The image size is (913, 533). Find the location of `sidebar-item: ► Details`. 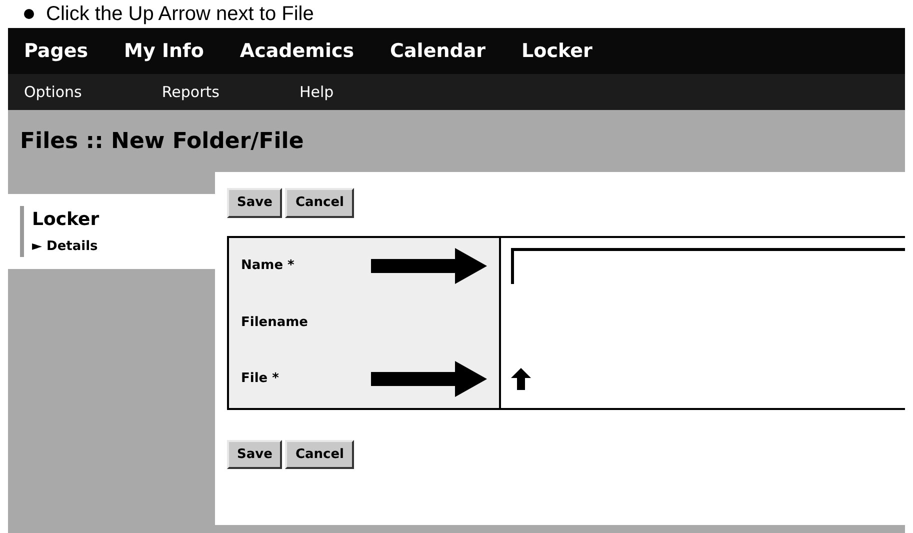

sidebar-item: ► Details is located at coordinates (123, 246).